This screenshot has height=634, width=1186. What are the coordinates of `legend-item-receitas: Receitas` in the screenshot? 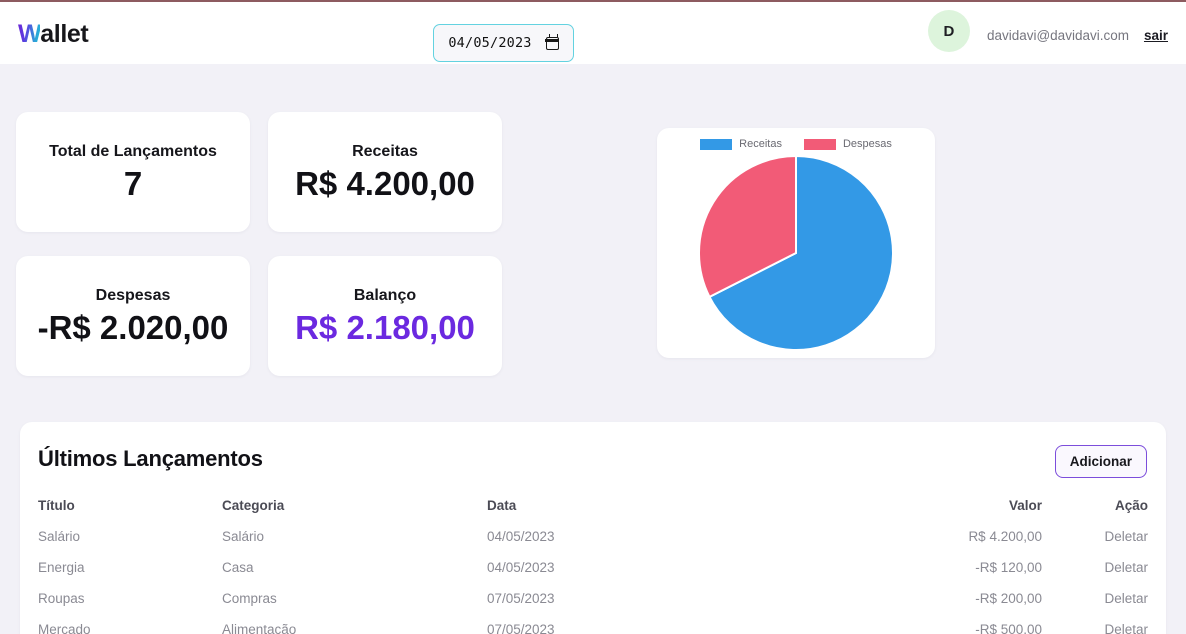 It's located at (741, 144).